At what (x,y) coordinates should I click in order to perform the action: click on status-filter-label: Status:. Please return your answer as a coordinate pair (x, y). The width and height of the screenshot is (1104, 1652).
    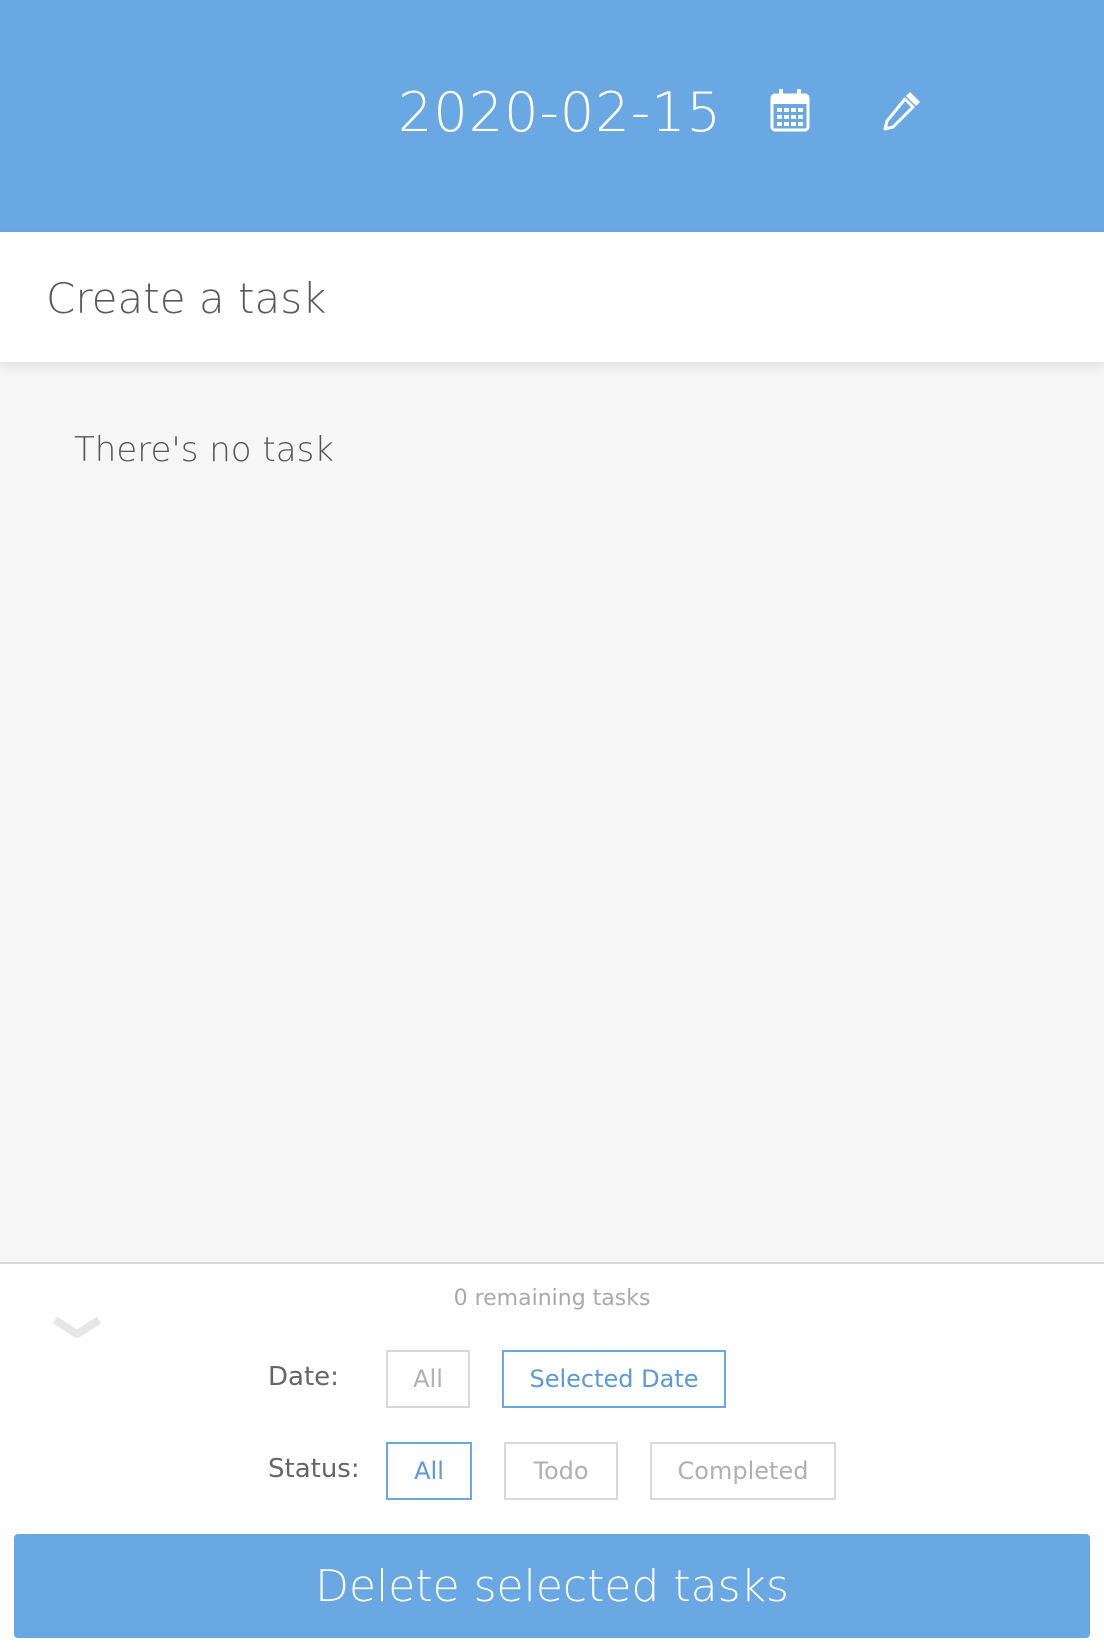
    Looking at the image, I should click on (314, 1469).